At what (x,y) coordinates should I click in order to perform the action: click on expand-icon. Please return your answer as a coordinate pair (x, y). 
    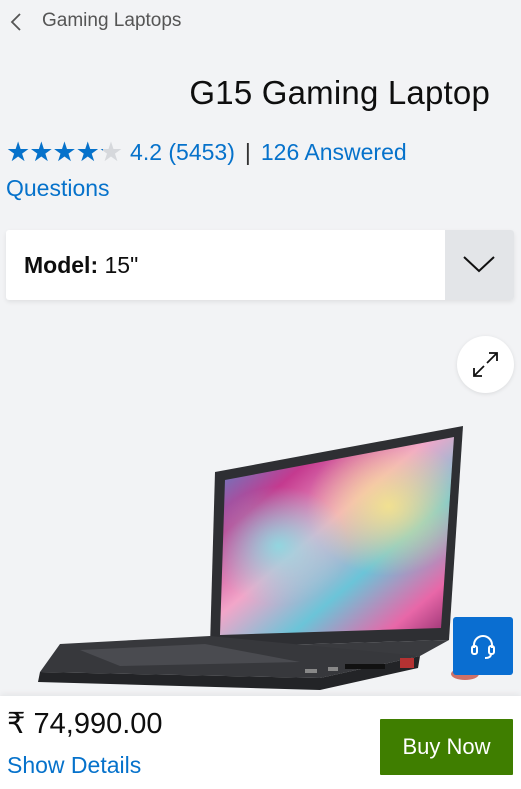
    Looking at the image, I should click on (485, 364).